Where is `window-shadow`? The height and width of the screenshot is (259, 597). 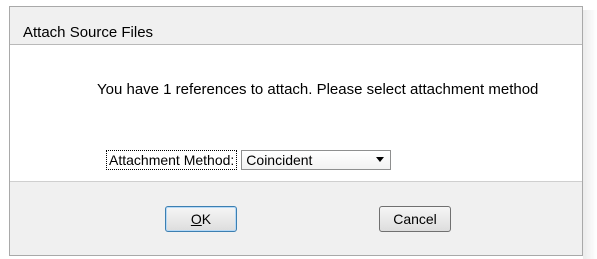 window-shadow is located at coordinates (590, 134).